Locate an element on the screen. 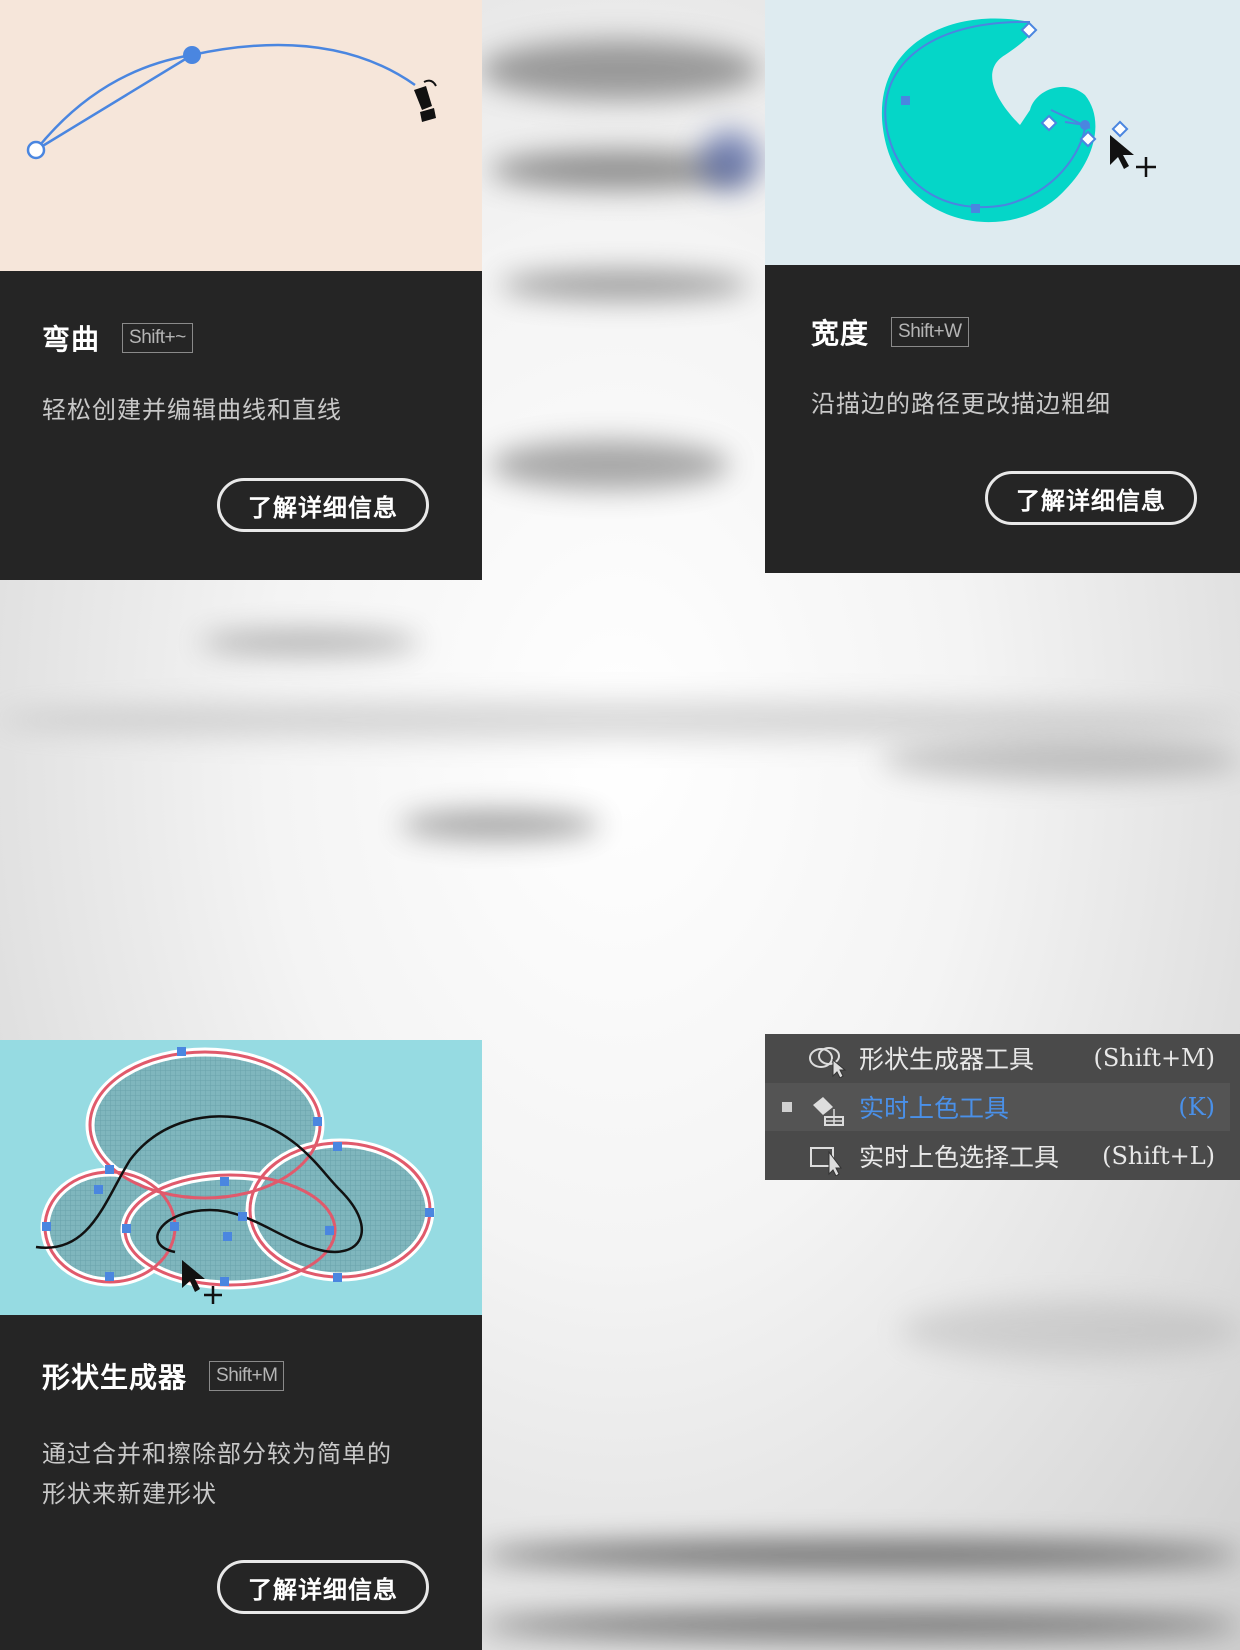  card-description: 轻松创建并编辑曲线和直线 is located at coordinates (192, 410).